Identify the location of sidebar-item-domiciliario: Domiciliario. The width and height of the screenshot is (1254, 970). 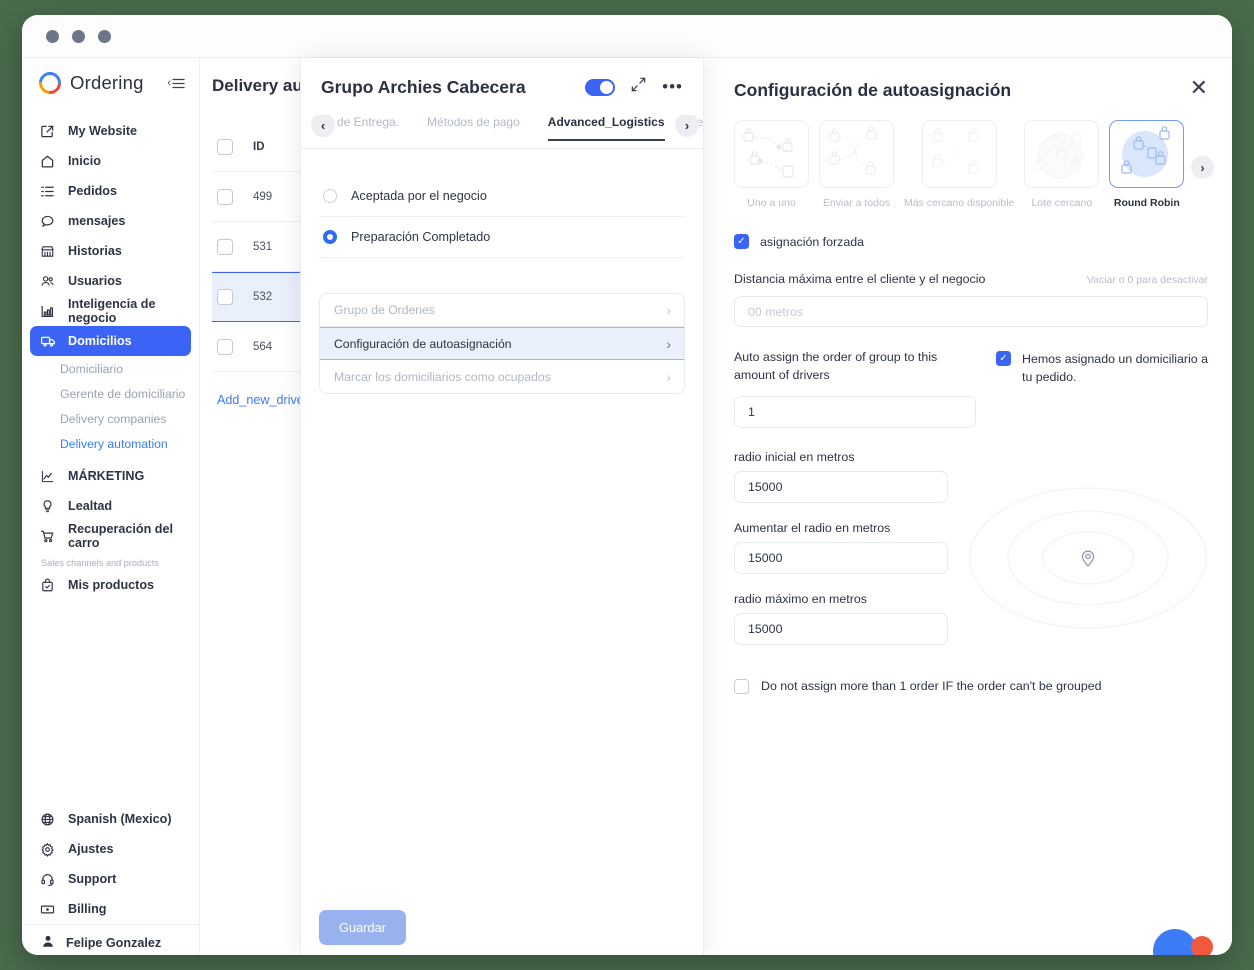
(110, 368).